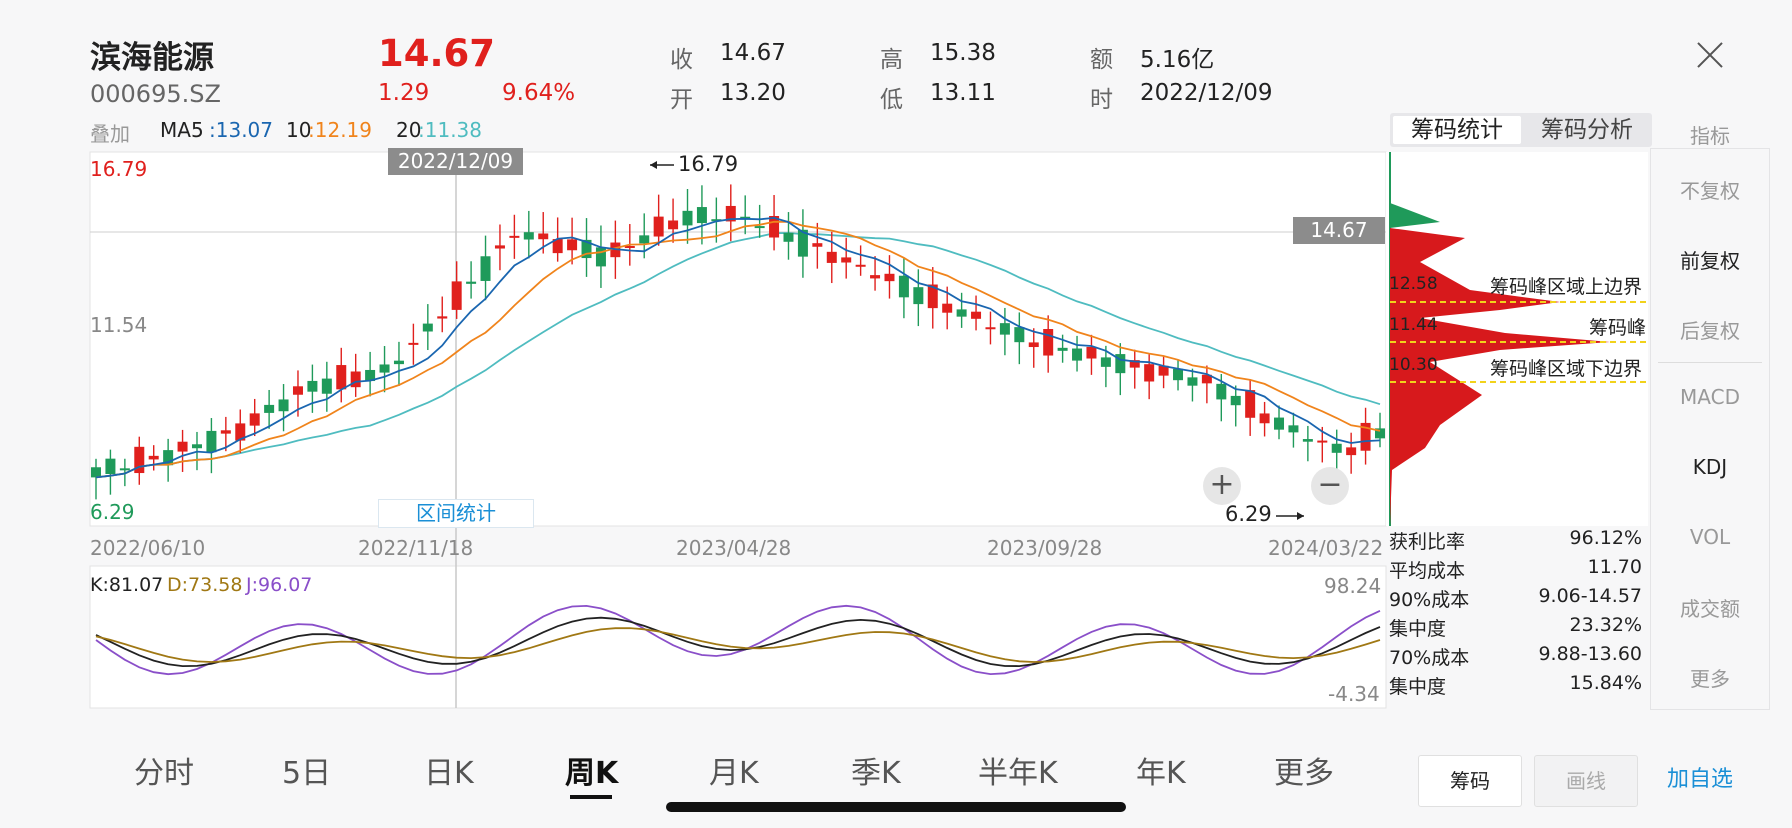 Image resolution: width=1792 pixels, height=828 pixels. I want to click on x-tick-4: 2023/09/28, so click(1045, 548).